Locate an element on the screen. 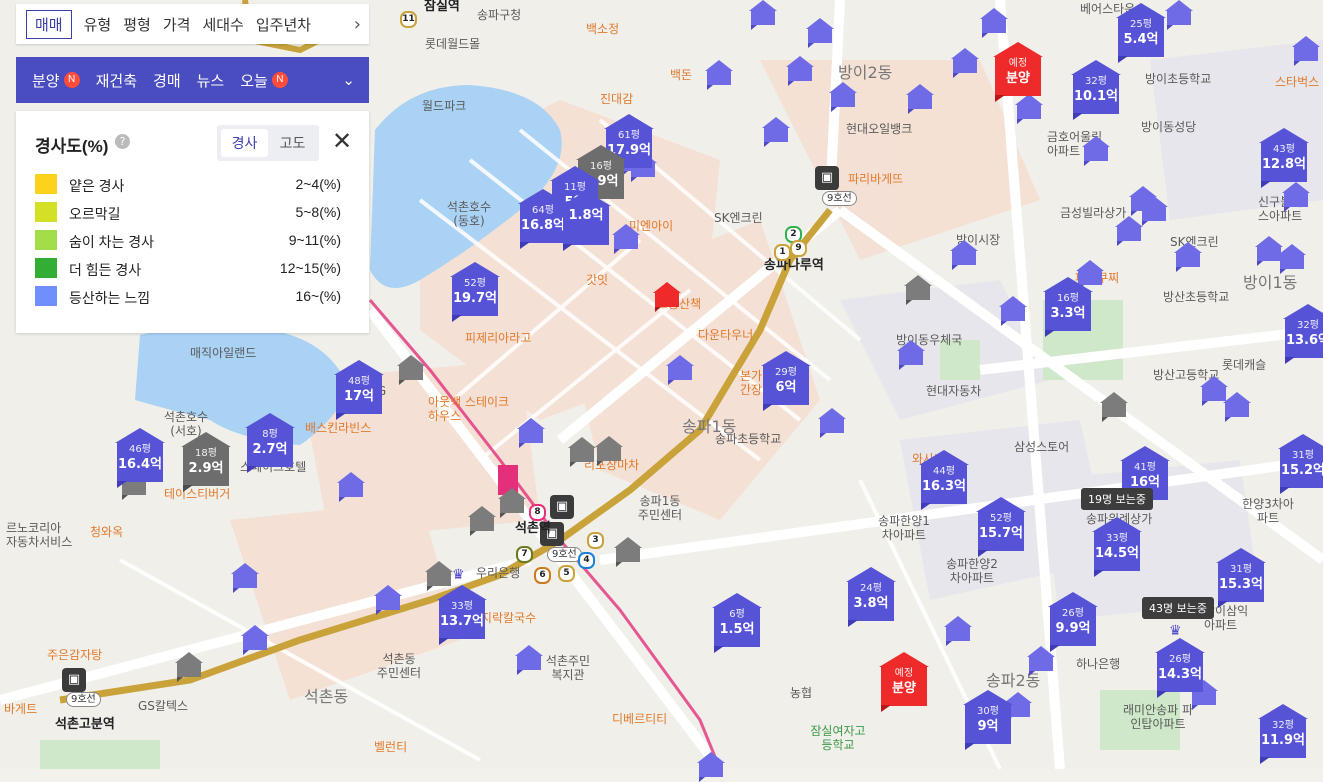  listing-price-marker: 26평 9.9억 is located at coordinates (1073, 622).